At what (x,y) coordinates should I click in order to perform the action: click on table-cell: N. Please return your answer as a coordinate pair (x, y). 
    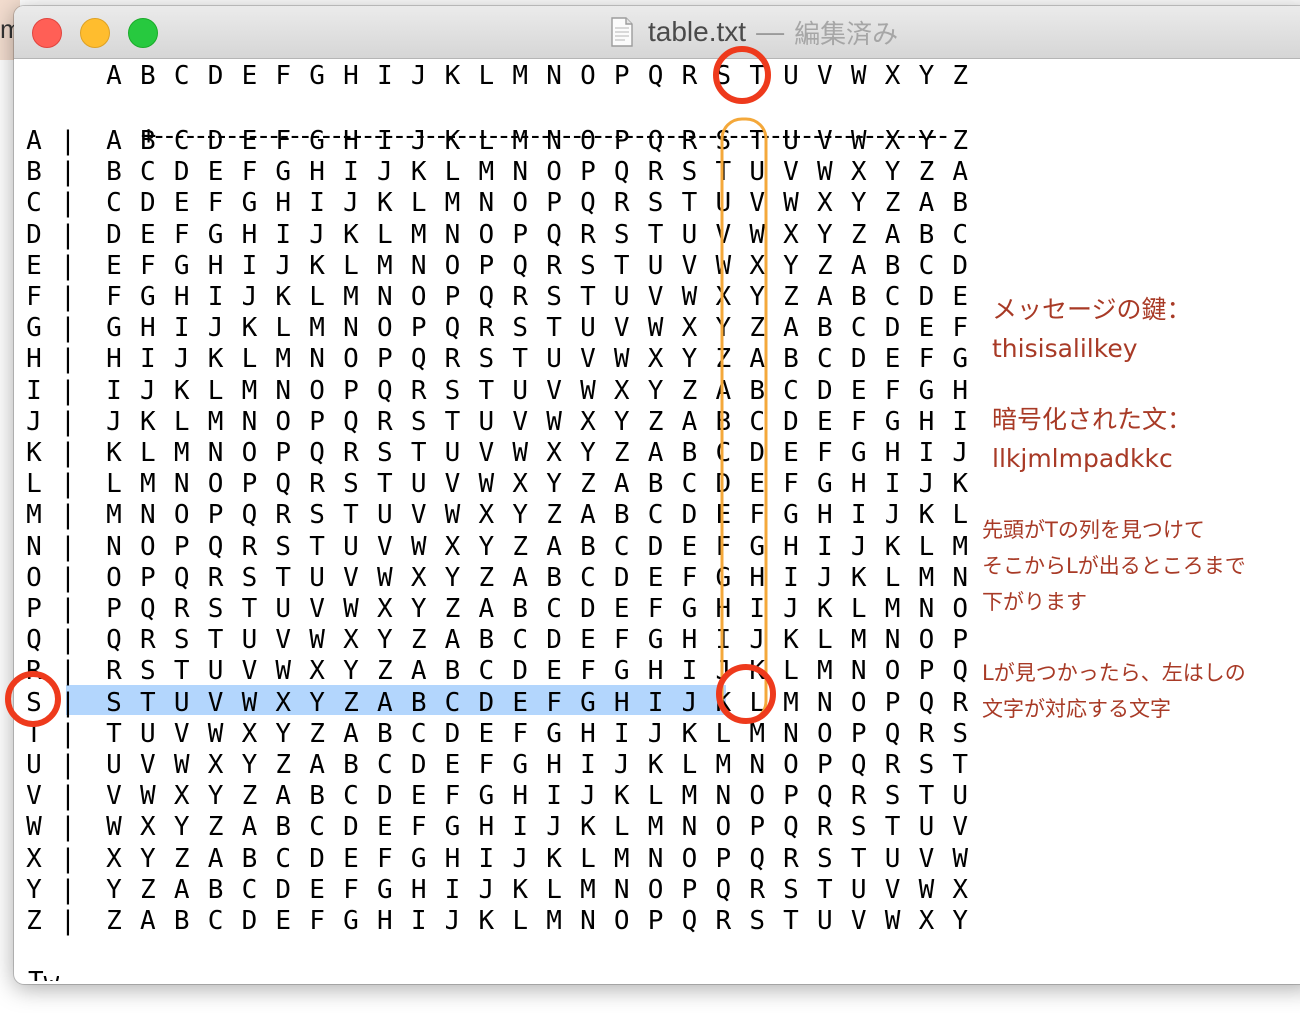
    Looking at the image, I should click on (655, 858).